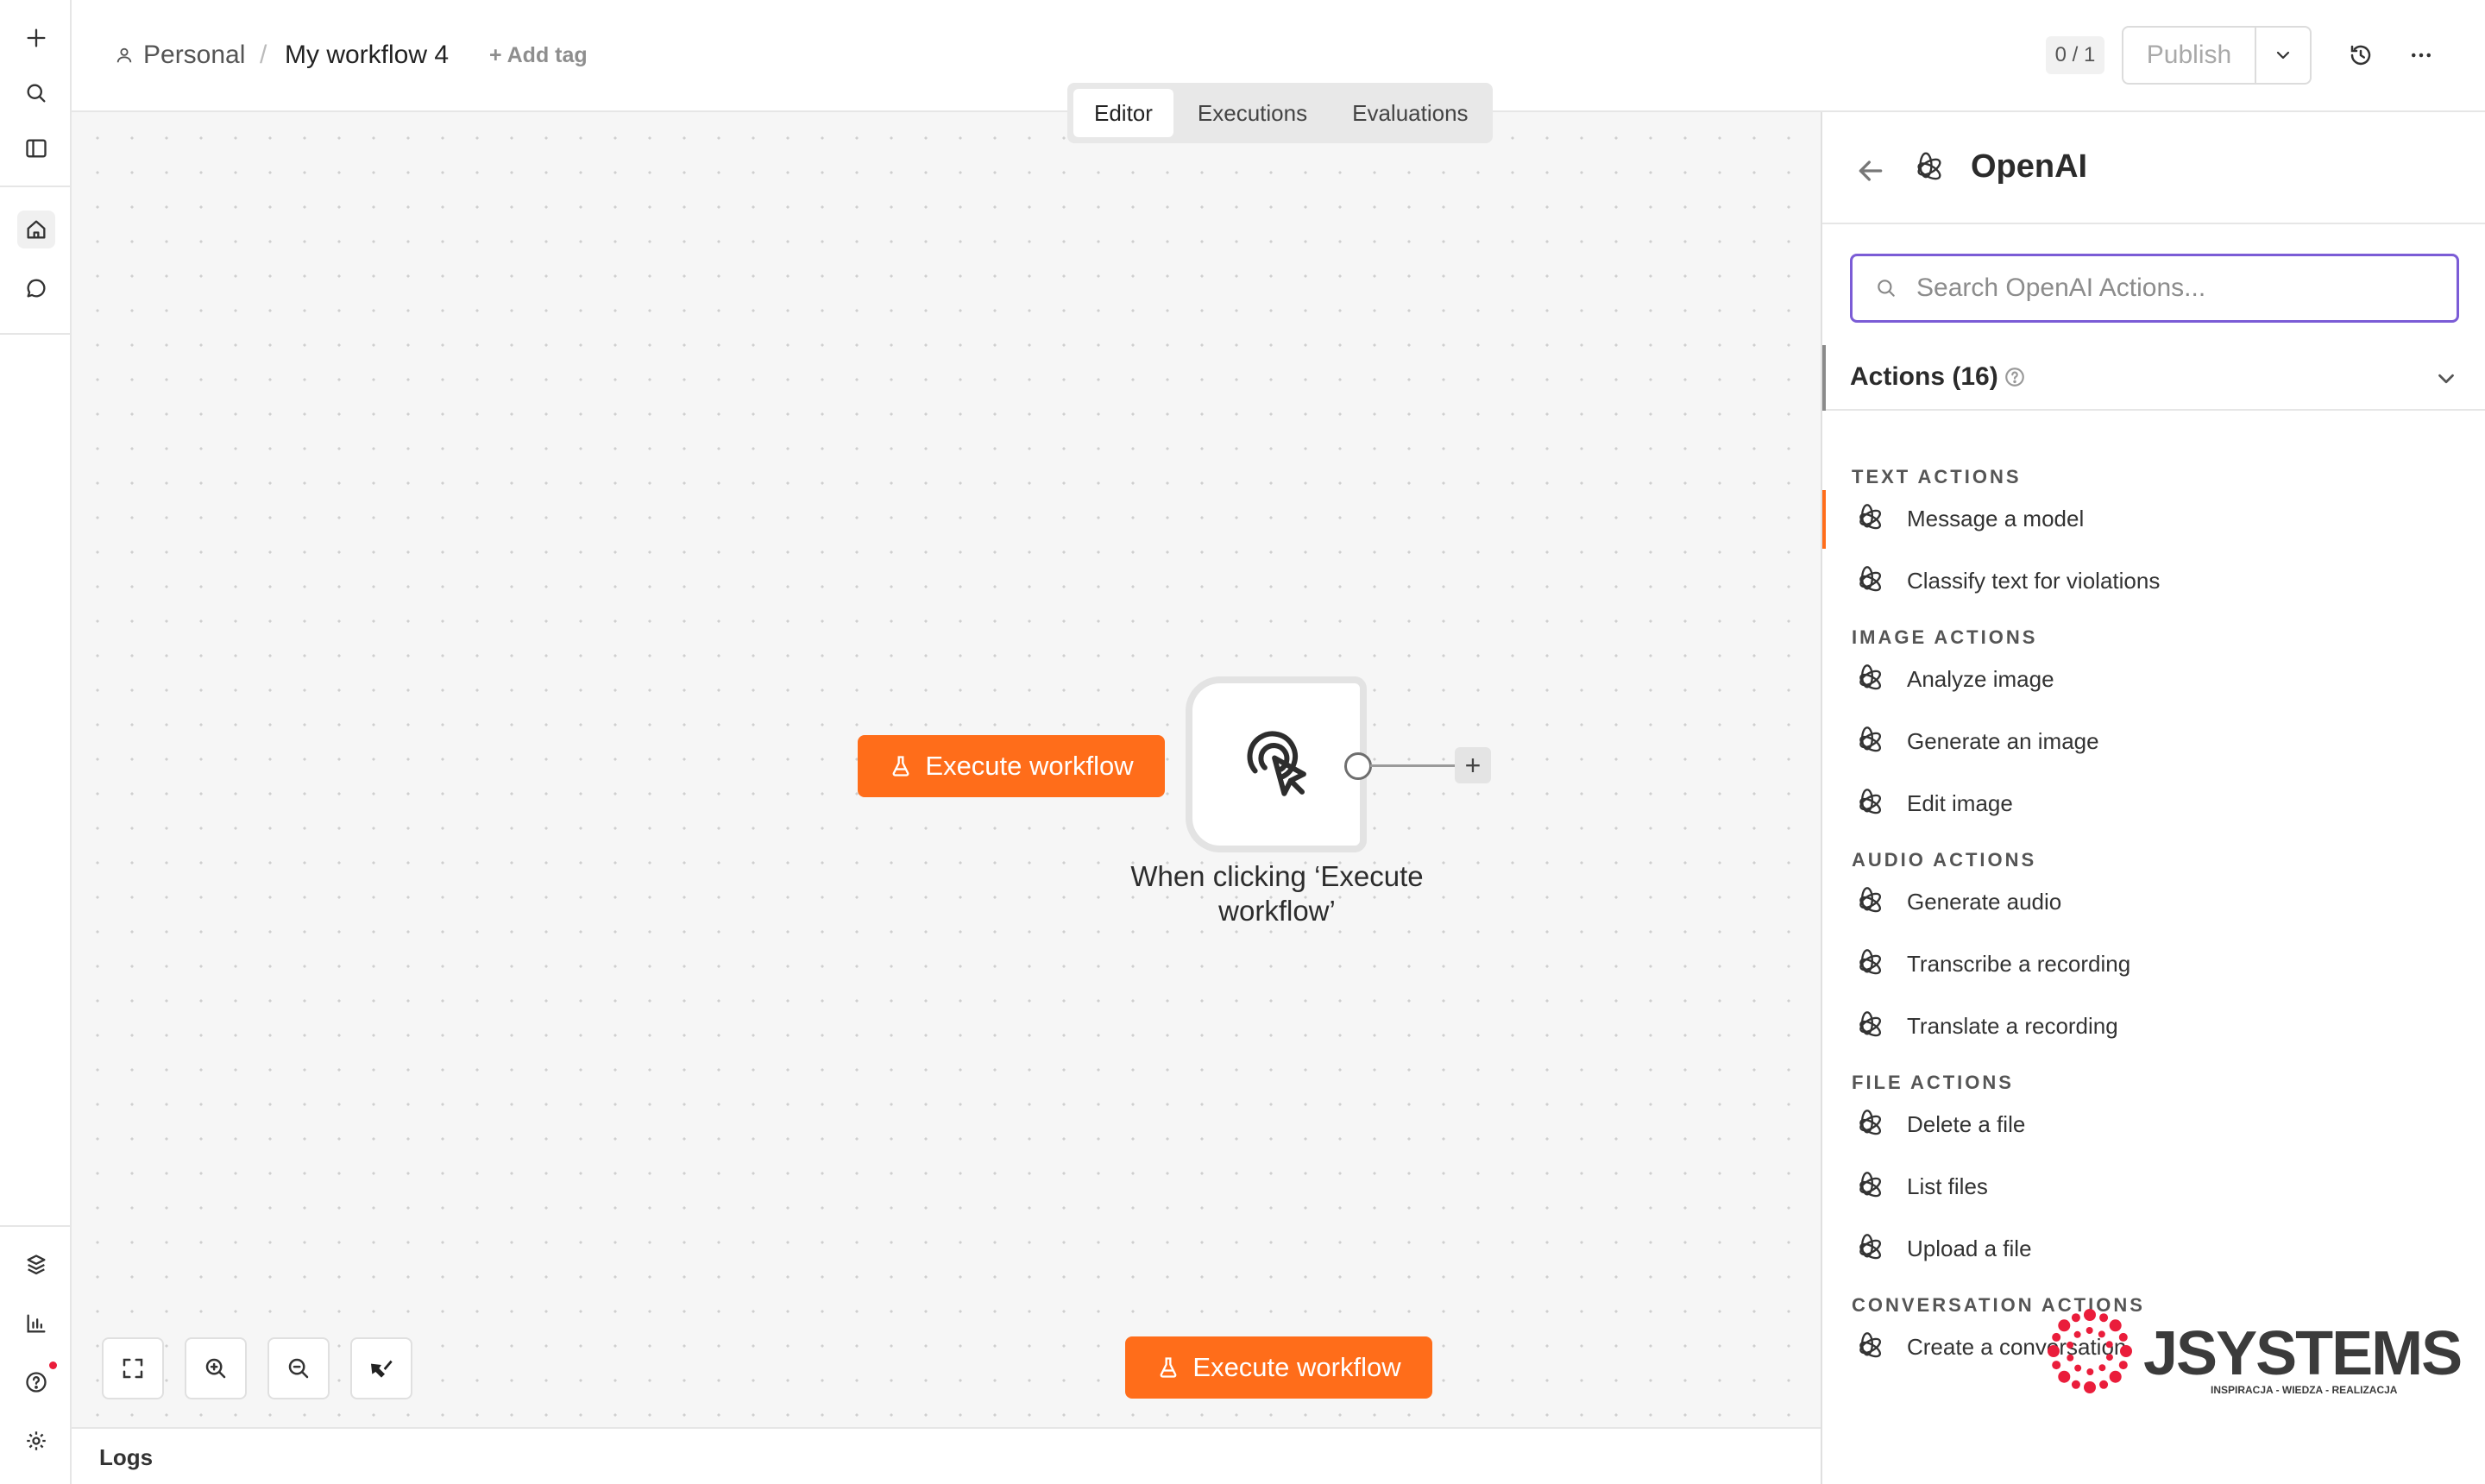  Describe the element at coordinates (1870, 171) in the screenshot. I see `back-arrow-icon` at that location.